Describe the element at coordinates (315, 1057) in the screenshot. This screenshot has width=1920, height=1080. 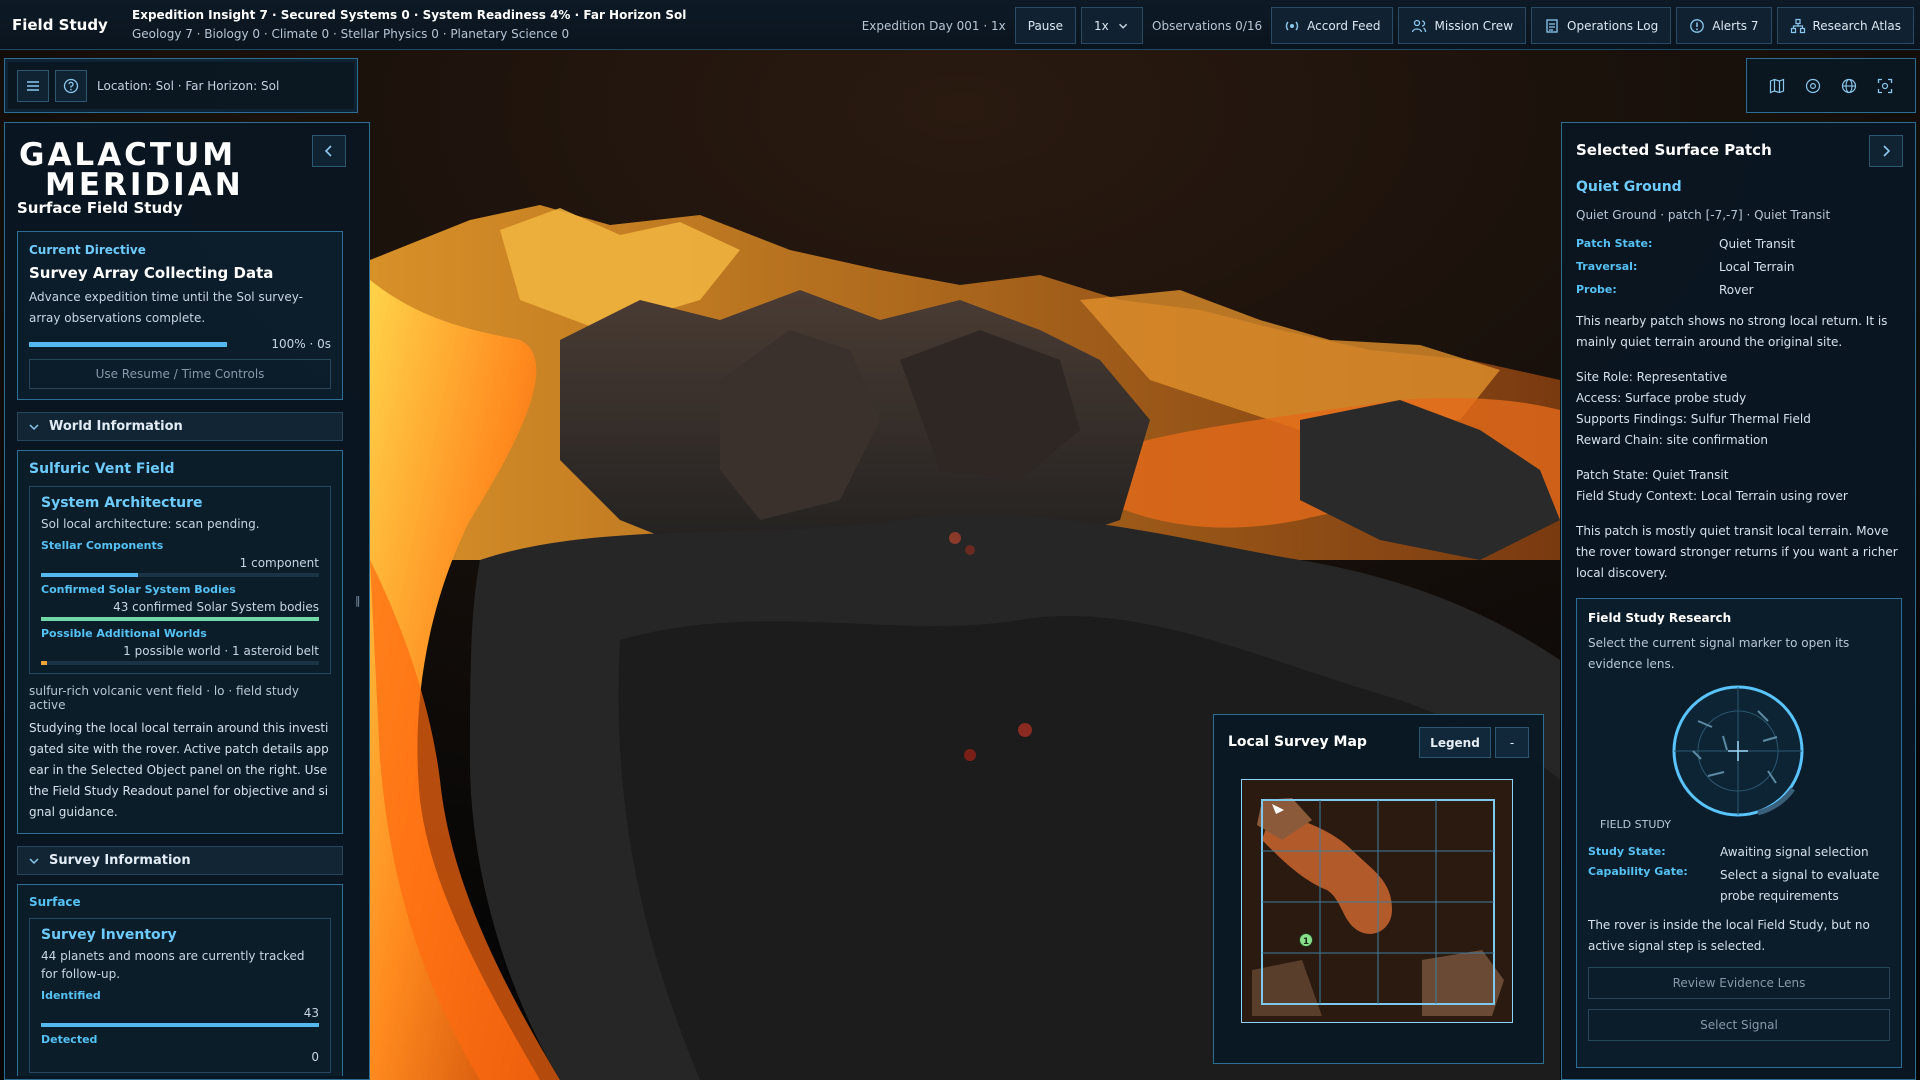
I see `detected-value: 0` at that location.